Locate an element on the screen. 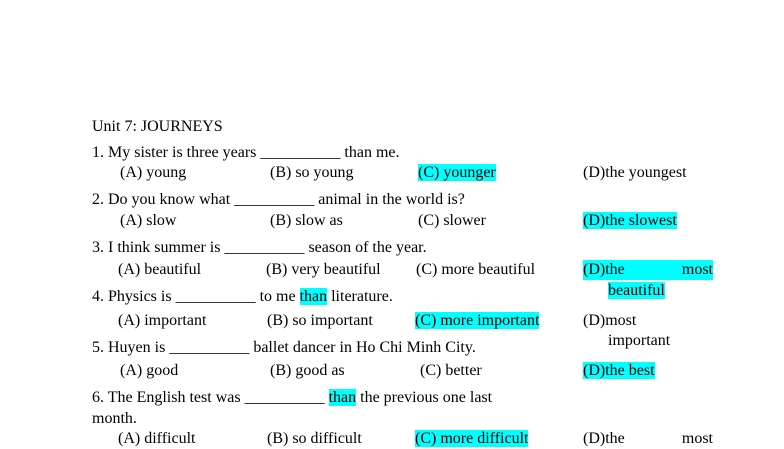 The image size is (784, 449). question-4-option-d: (D)most is located at coordinates (610, 320).